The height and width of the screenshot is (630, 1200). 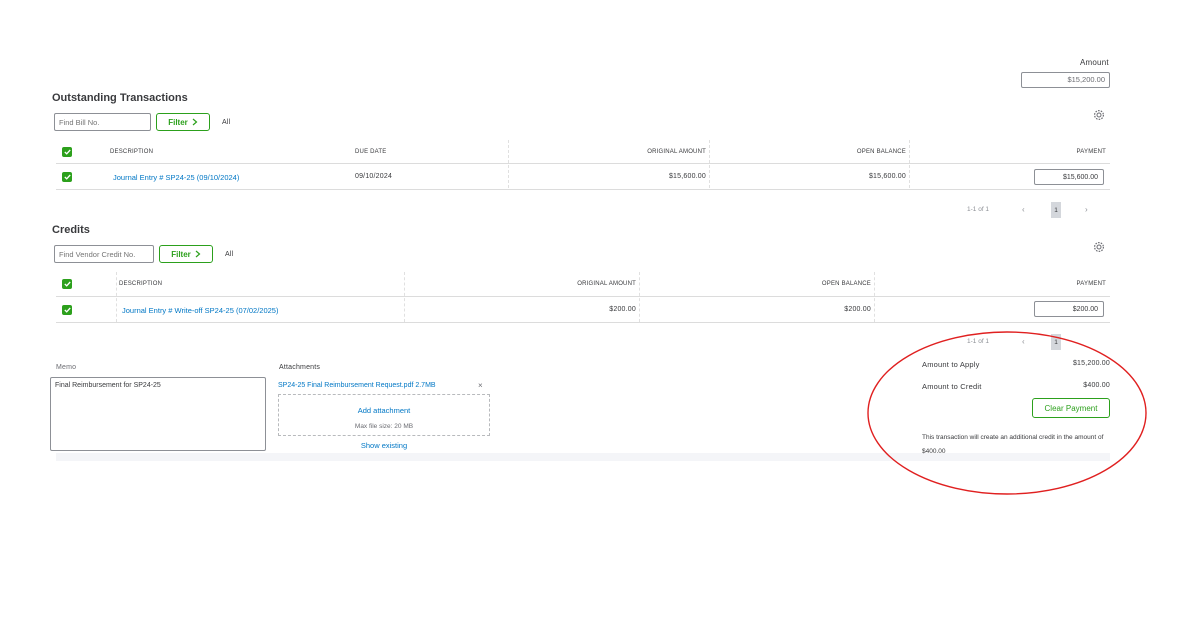 What do you see at coordinates (384, 426) in the screenshot?
I see `max-file-size: Max file size: 20 MB` at bounding box center [384, 426].